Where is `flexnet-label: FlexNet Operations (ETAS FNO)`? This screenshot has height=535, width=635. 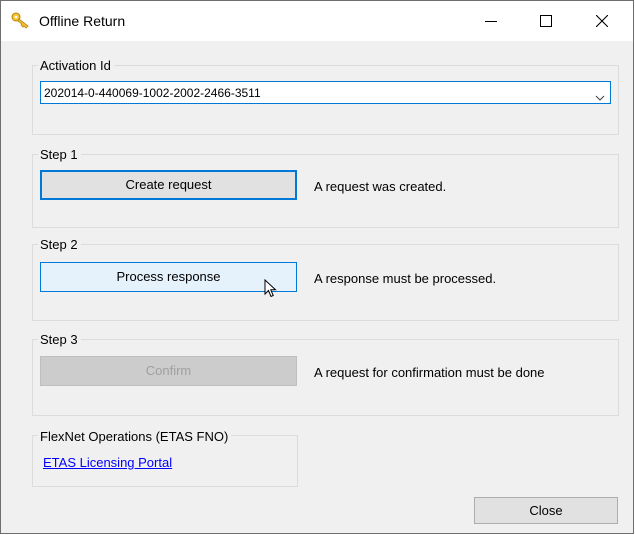
flexnet-label: FlexNet Operations (ETAS FNO) is located at coordinates (135, 436).